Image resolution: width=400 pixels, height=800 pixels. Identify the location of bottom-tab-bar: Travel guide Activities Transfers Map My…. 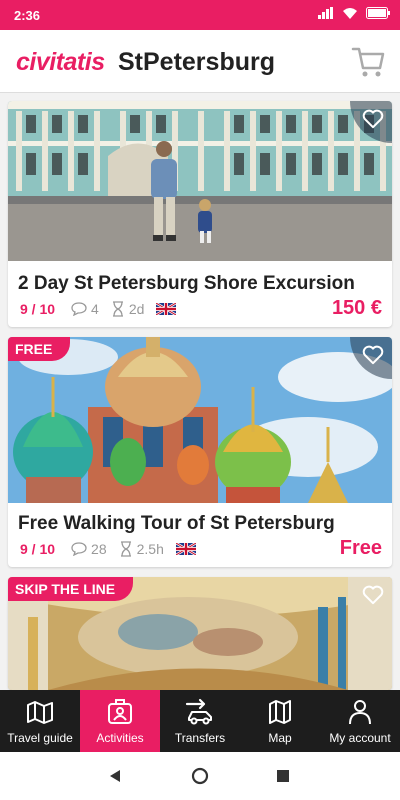
(200, 721).